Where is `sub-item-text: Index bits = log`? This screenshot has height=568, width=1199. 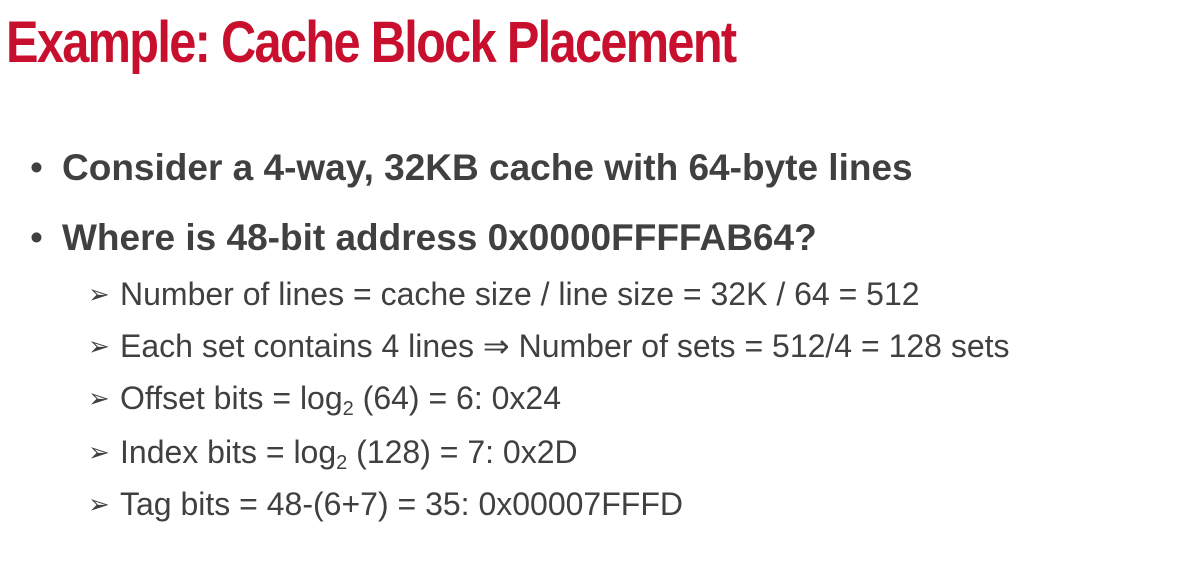 sub-item-text: Index bits = log is located at coordinates (228, 452).